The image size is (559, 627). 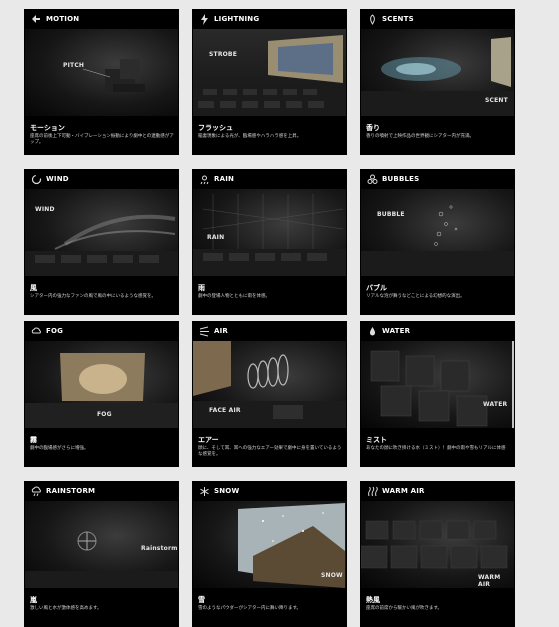 I want to click on motion-icon, so click(x=36, y=19).